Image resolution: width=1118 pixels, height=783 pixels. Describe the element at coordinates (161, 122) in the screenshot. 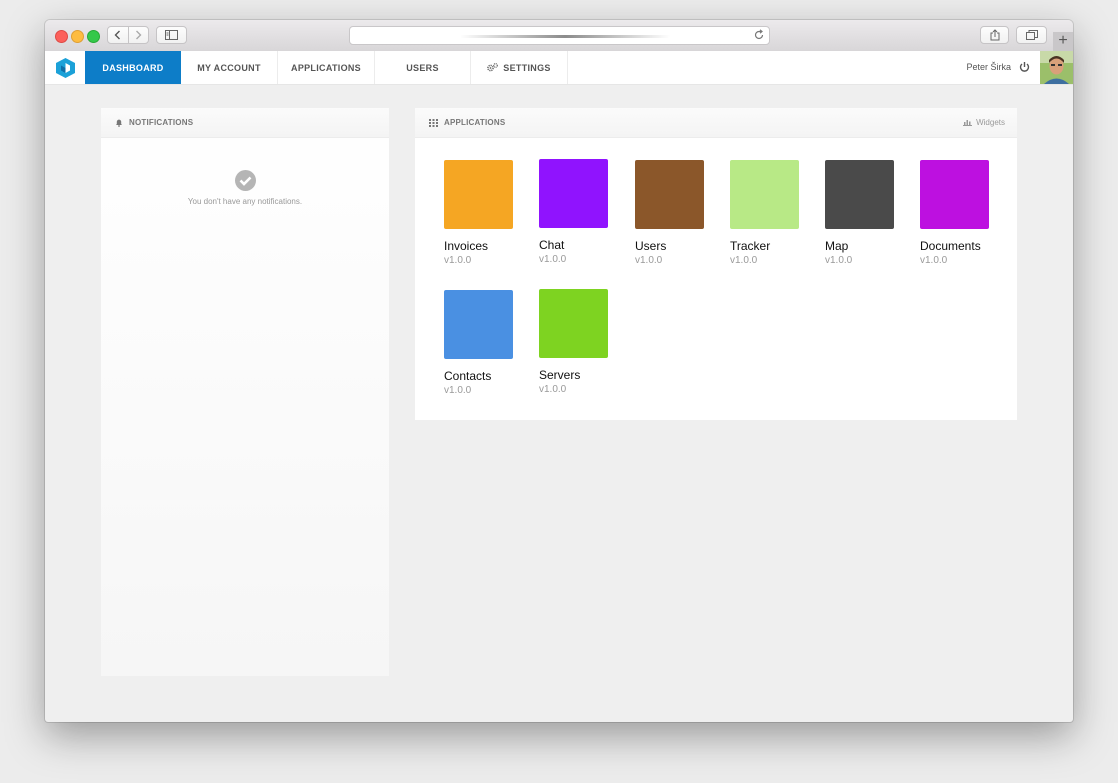

I see `notifications-title: NOTIFICATIONS` at that location.